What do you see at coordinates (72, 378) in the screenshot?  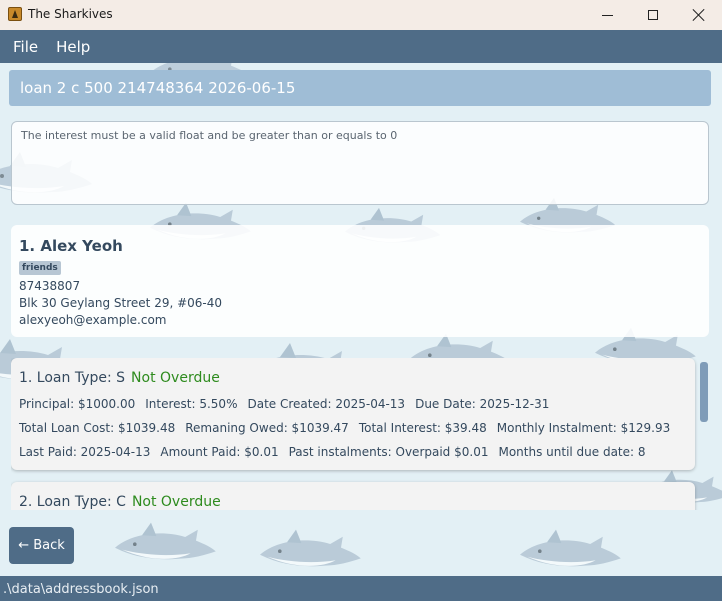 I see `loan-type: 1. Loan Type: S` at bounding box center [72, 378].